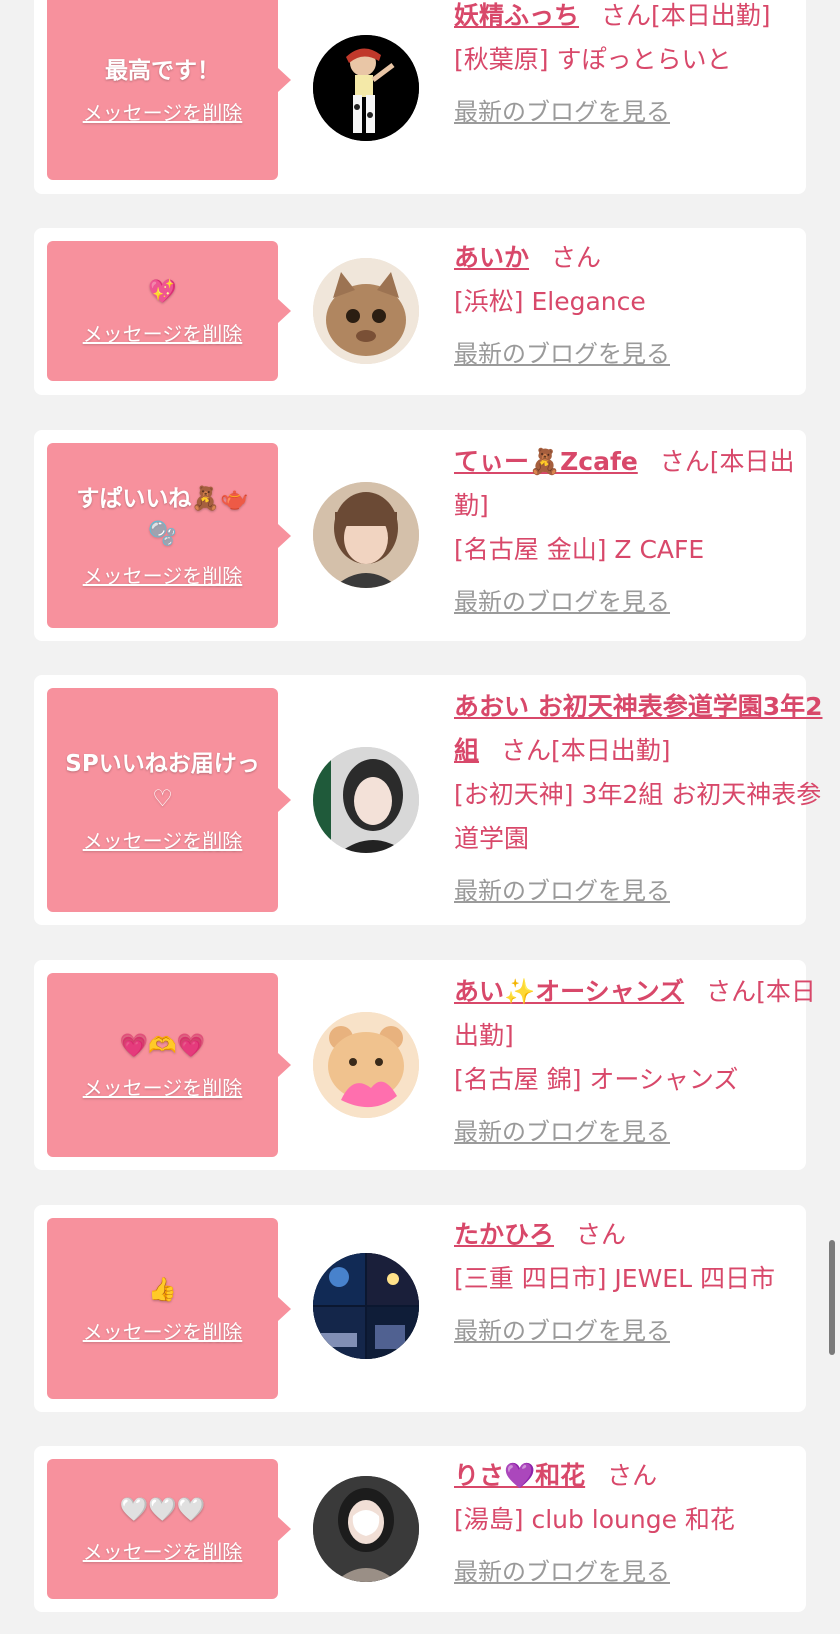 The height and width of the screenshot is (1634, 840). I want to click on message-text: SPいいねお届けっ♡, so click(162, 781).